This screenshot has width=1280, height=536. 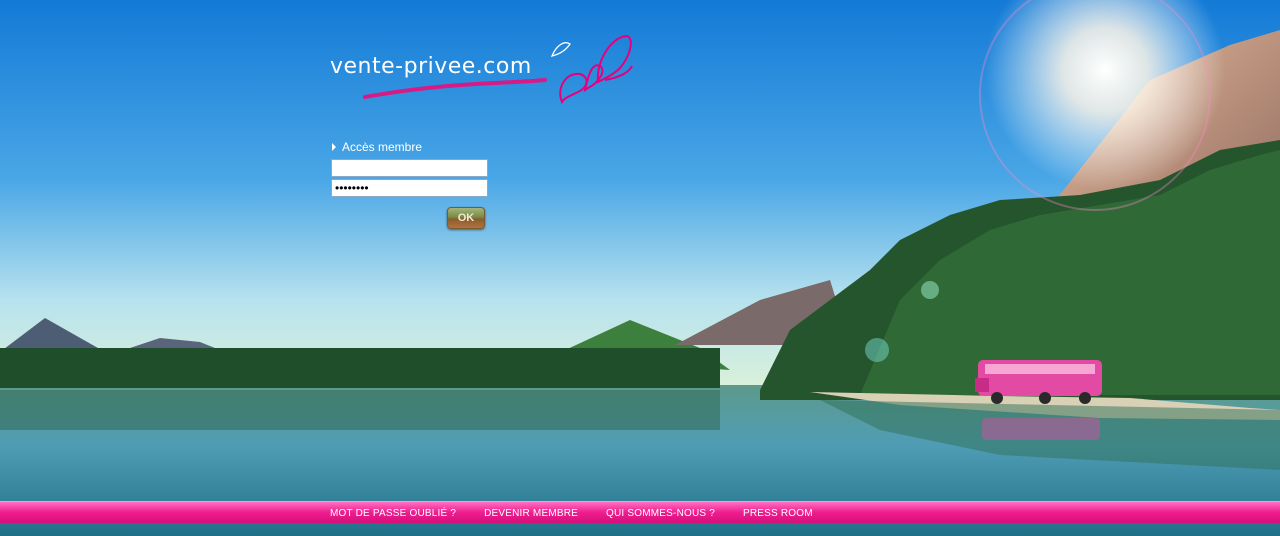 What do you see at coordinates (431, 66) in the screenshot?
I see `logo-wordmark: vente-privee.com` at bounding box center [431, 66].